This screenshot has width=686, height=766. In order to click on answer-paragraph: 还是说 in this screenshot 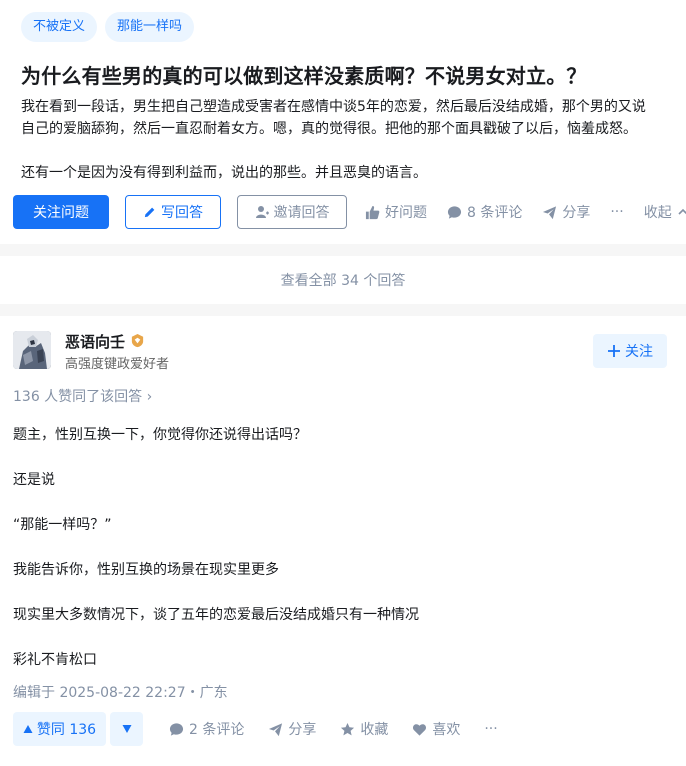, I will do `click(34, 480)`.